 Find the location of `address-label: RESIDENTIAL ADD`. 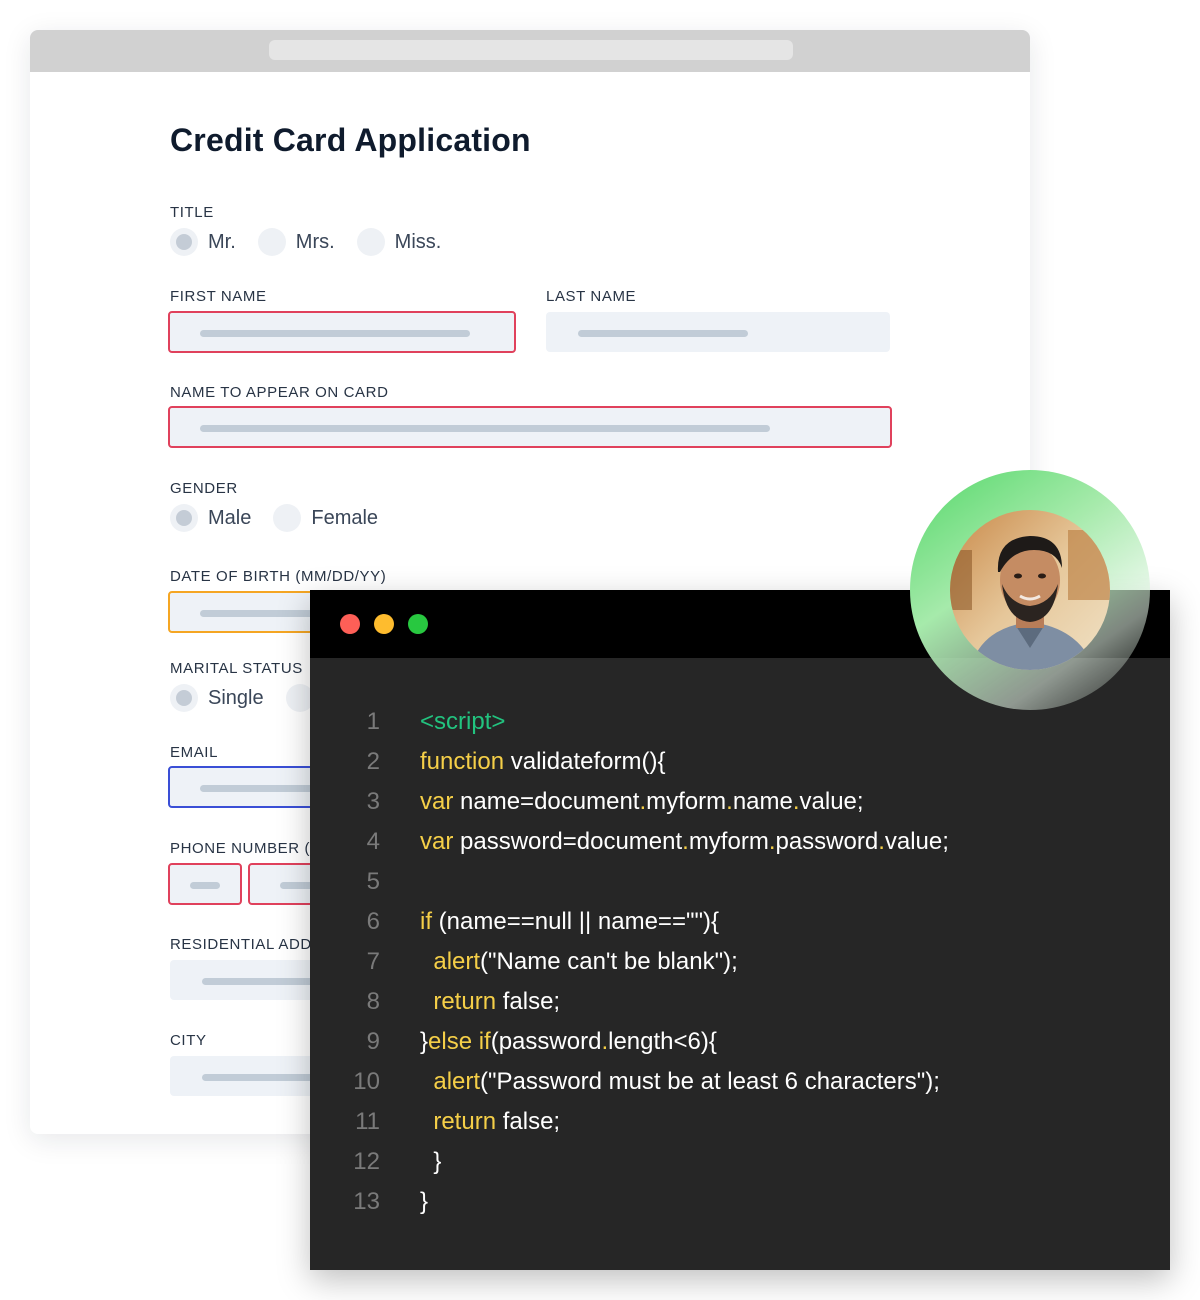

address-label: RESIDENTIAL ADD is located at coordinates (241, 944).